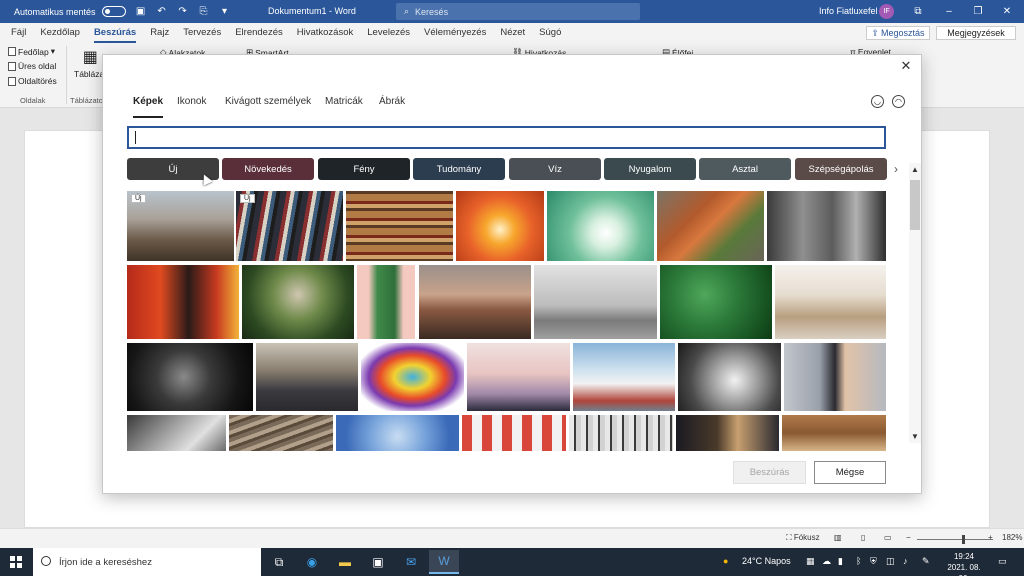 Image resolution: width=1024 pixels, height=576 pixels. What do you see at coordinates (259, 33) in the screenshot?
I see `tab-layout: Elrendezés` at bounding box center [259, 33].